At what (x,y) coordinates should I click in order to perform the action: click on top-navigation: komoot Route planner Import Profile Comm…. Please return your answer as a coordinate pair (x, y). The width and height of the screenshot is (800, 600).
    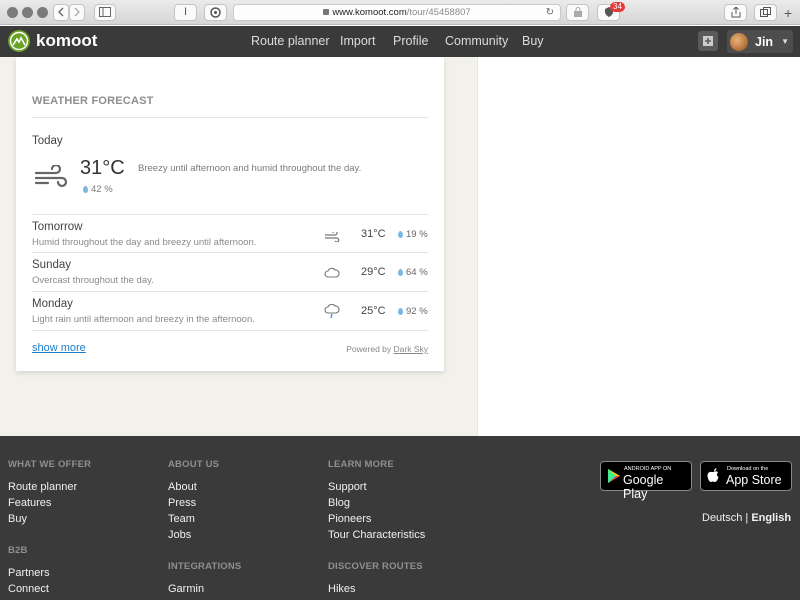
    Looking at the image, I should click on (400, 41).